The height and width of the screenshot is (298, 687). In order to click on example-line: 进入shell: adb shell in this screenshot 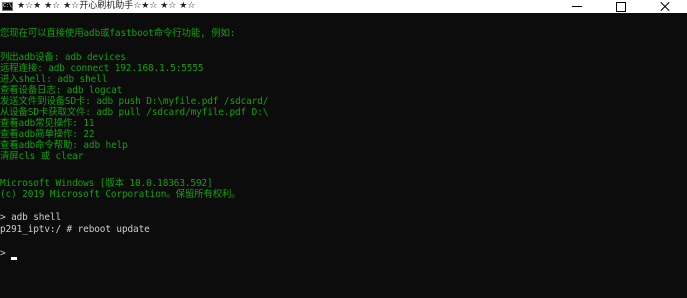, I will do `click(54, 79)`.